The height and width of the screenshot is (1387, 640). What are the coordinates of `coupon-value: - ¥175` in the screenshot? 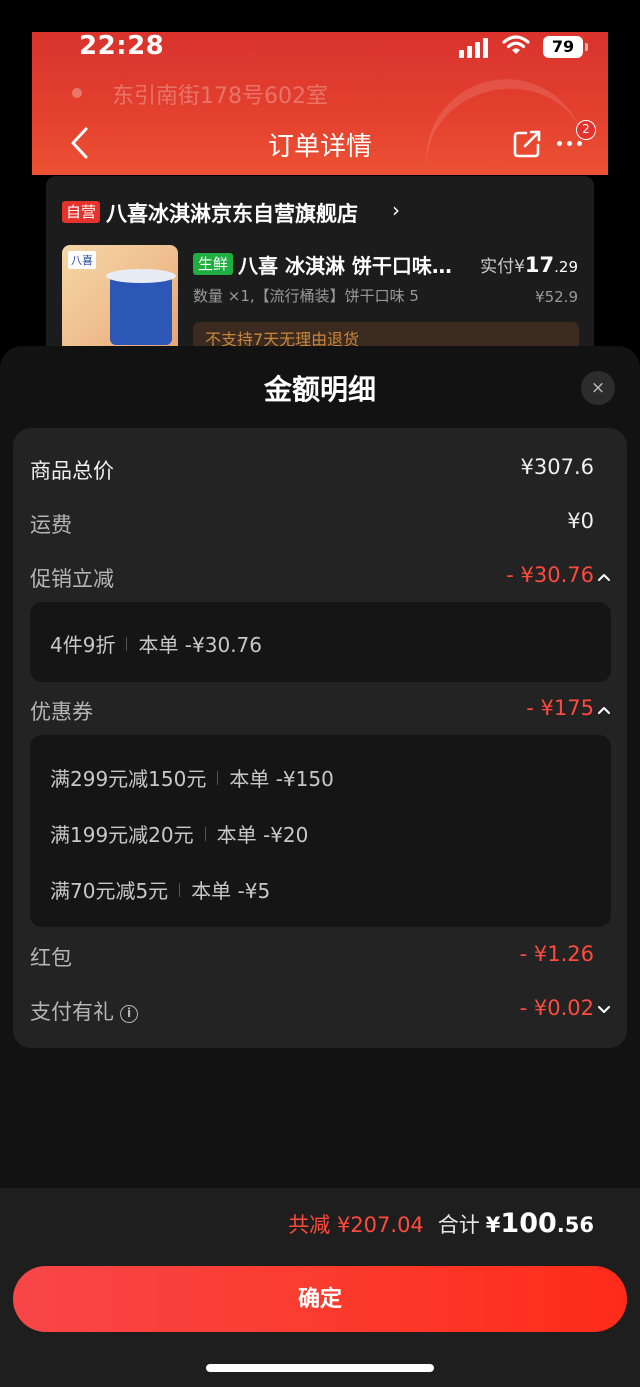 It's located at (560, 708).